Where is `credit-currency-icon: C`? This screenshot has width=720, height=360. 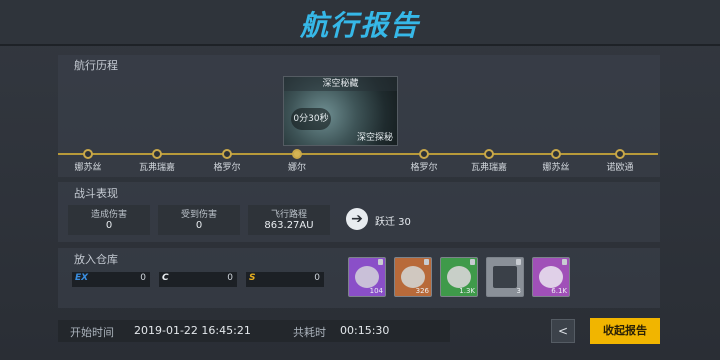
credit-currency-icon: C is located at coordinates (165, 278).